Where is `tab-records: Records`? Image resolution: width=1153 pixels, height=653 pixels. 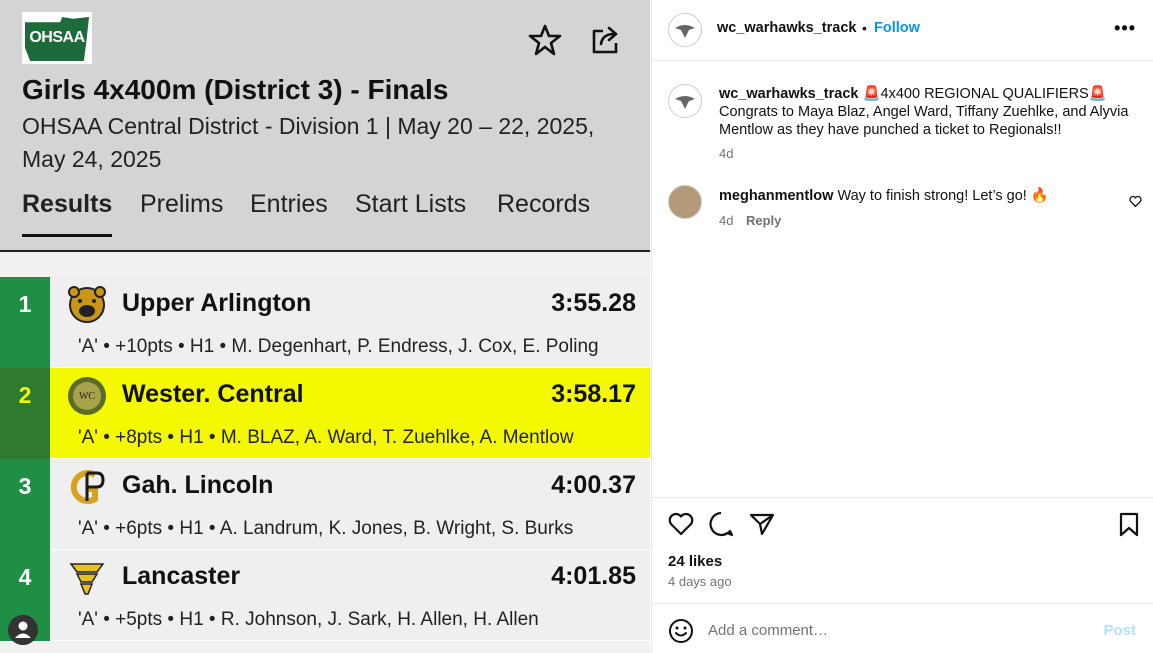
tab-records: Records is located at coordinates (543, 204).